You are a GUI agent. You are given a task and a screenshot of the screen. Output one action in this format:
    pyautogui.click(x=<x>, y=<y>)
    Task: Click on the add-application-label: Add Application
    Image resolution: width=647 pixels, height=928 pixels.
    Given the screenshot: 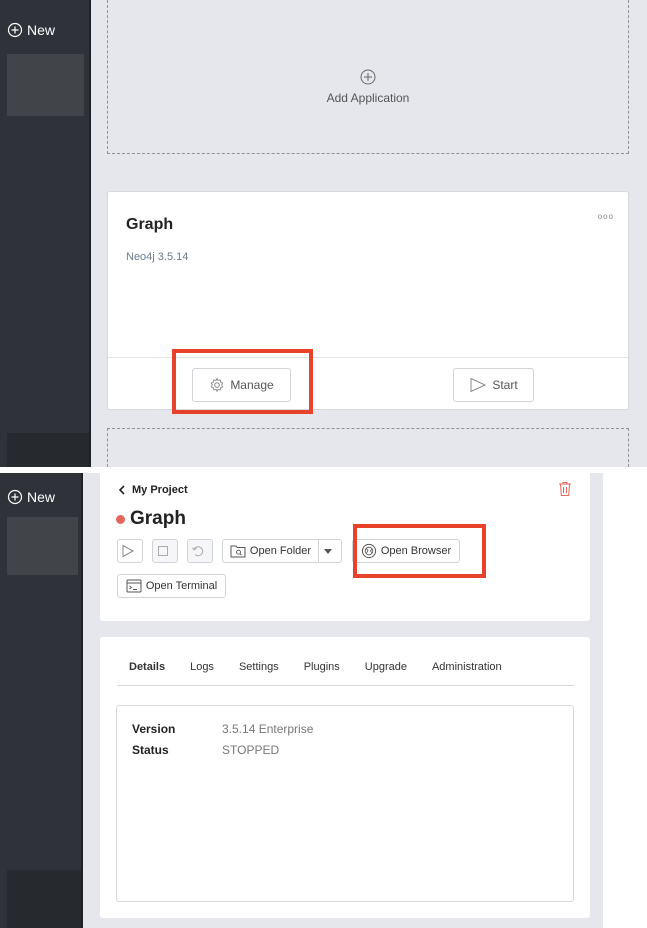 What is the action you would take?
    pyautogui.click(x=368, y=97)
    